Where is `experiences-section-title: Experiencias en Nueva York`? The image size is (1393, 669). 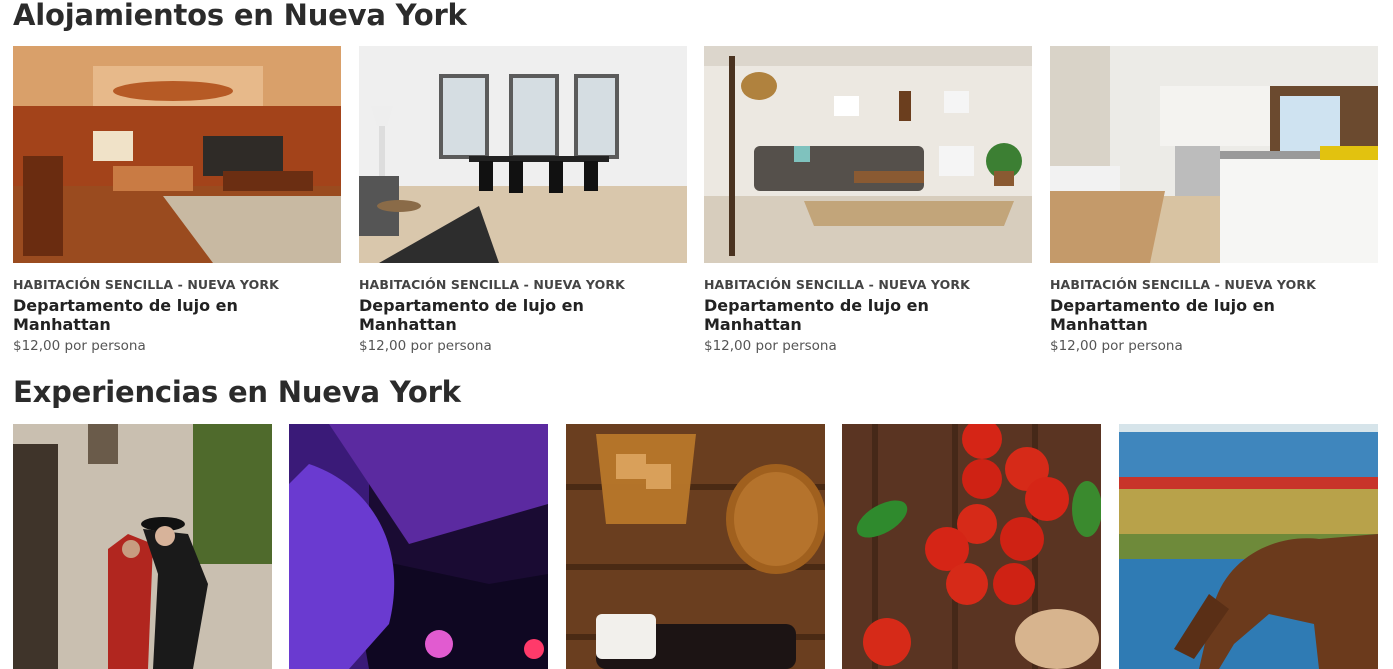 experiences-section-title: Experiencias en Nueva York is located at coordinates (237, 392).